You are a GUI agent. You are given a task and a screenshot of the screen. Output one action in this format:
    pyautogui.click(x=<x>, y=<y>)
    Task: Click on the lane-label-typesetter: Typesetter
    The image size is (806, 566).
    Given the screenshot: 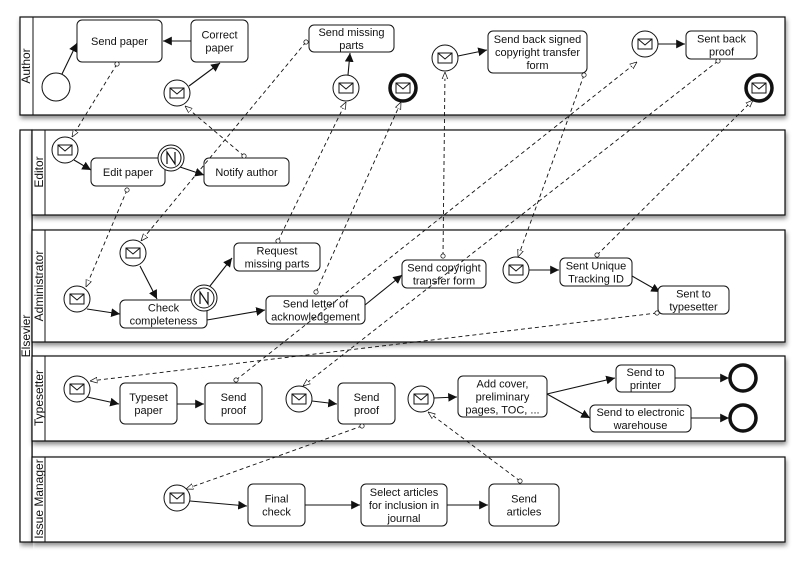 What is the action you would take?
    pyautogui.click(x=39, y=398)
    